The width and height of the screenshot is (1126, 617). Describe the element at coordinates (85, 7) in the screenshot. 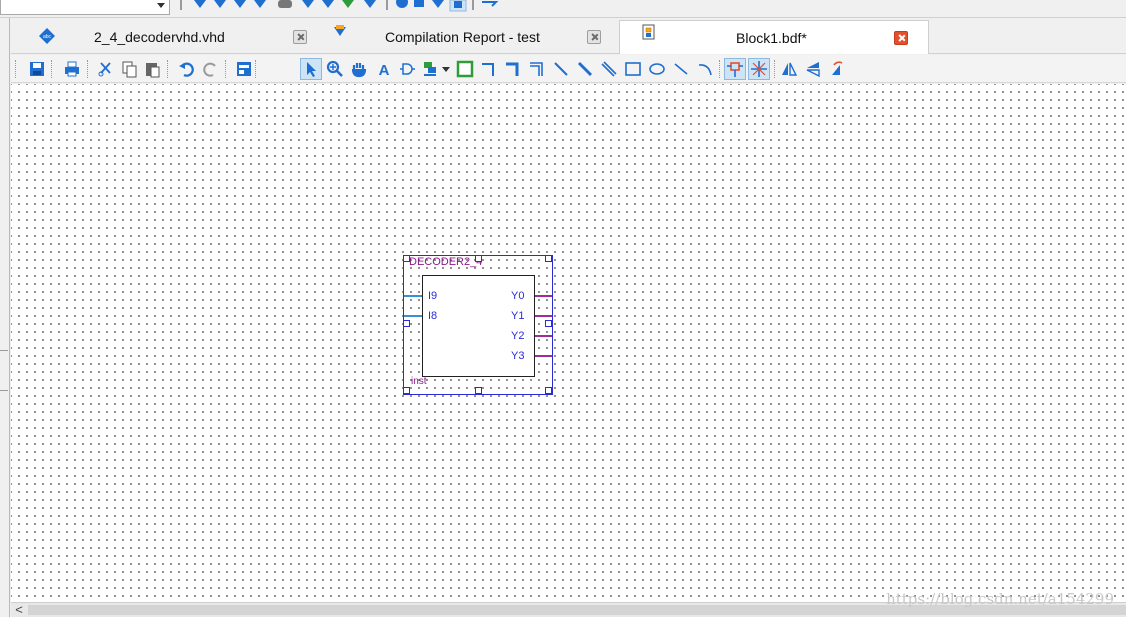

I see `revision-dropdown` at that location.